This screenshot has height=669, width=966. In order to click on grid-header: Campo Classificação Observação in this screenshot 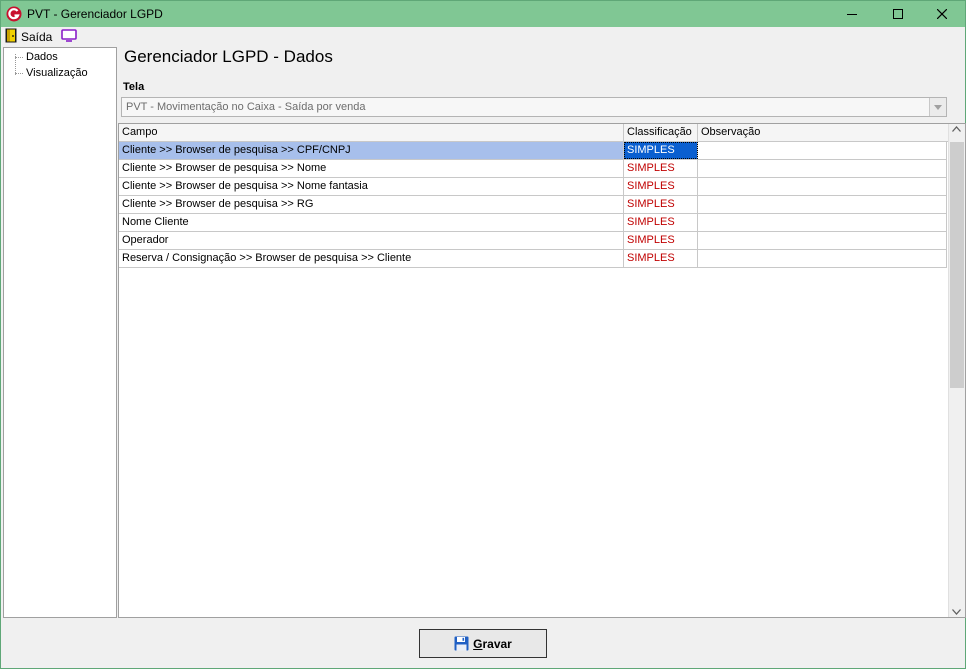, I will do `click(533, 133)`.